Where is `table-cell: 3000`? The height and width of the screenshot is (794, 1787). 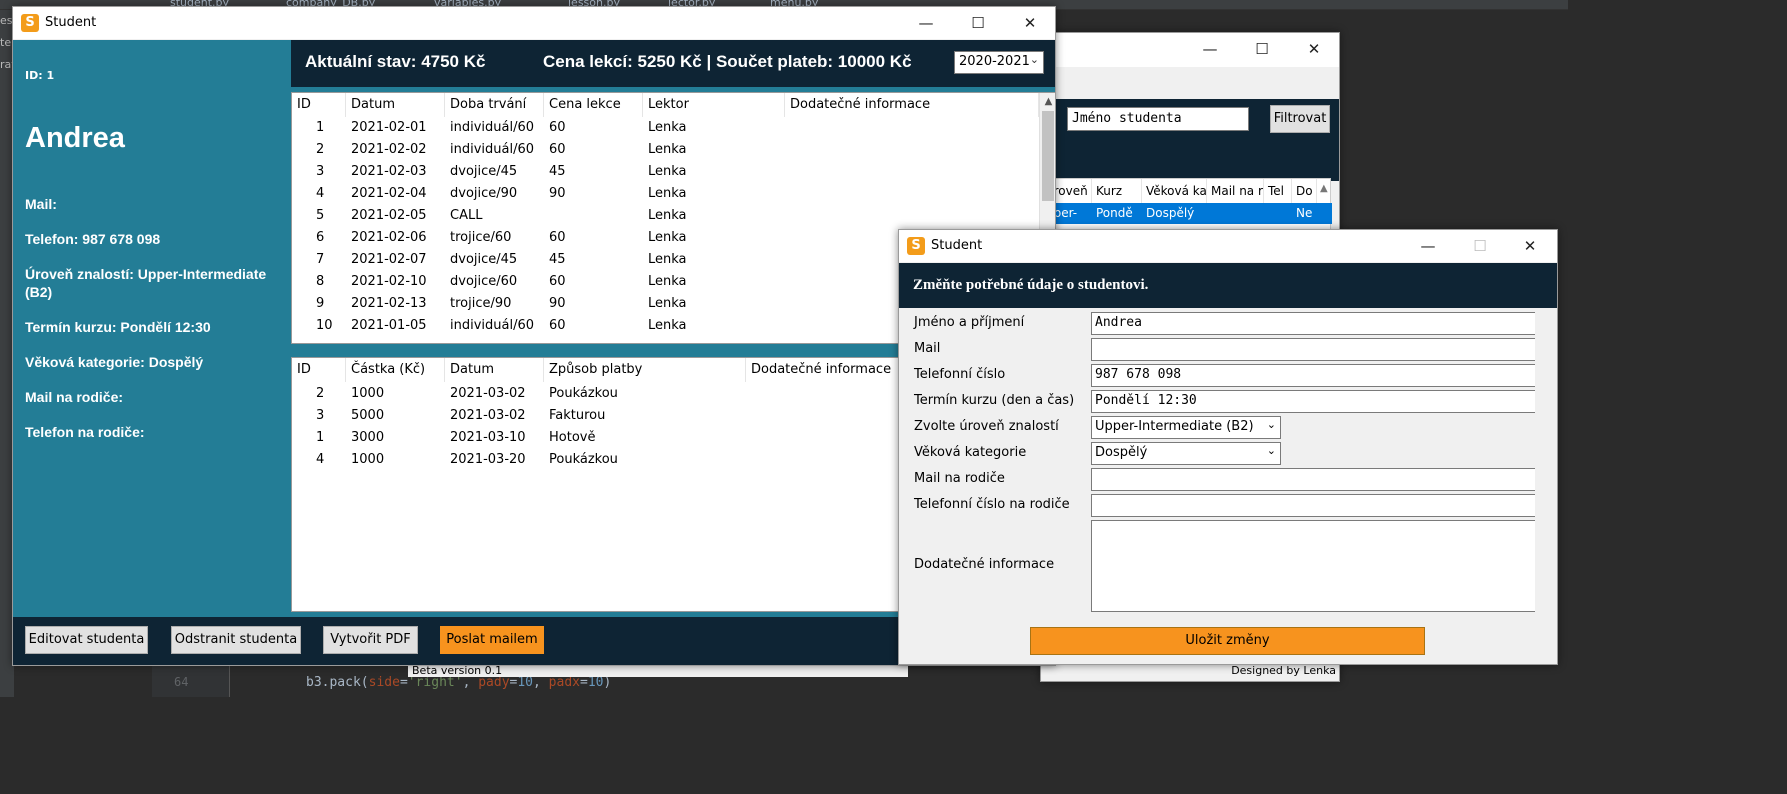
table-cell: 3000 is located at coordinates (368, 437).